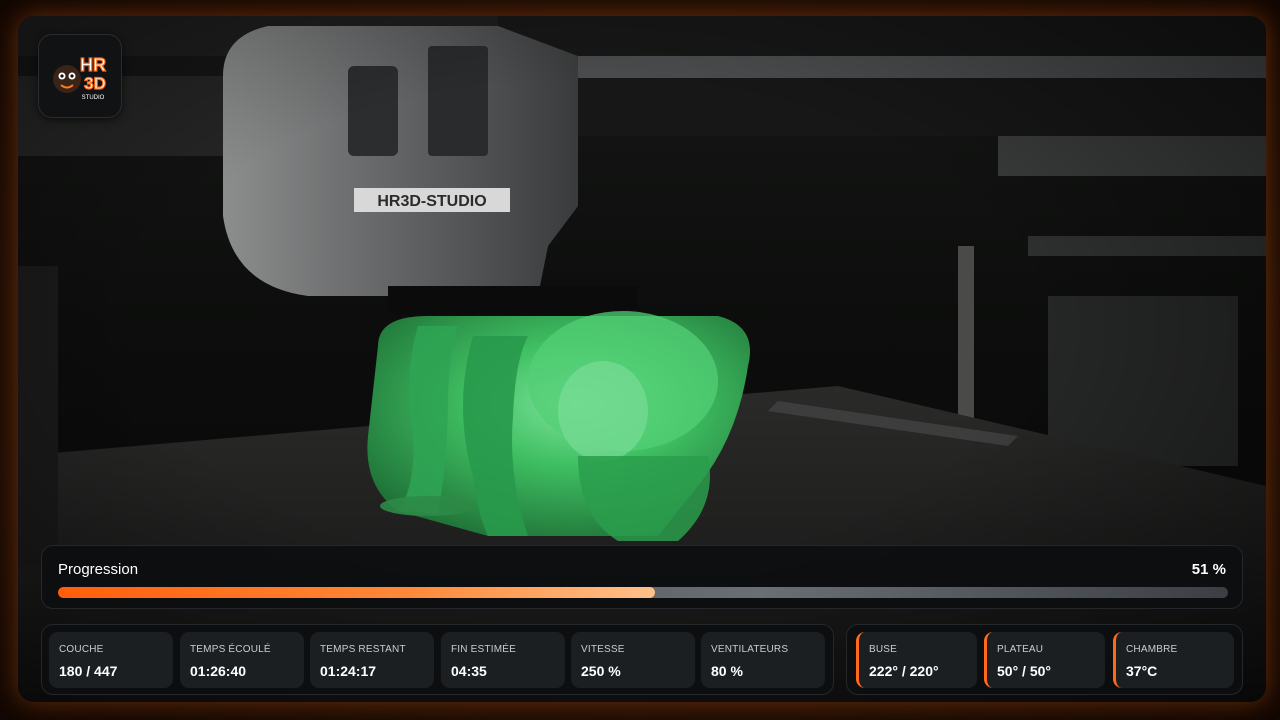 Image resolution: width=1280 pixels, height=720 pixels. I want to click on temp-card-nozzle: BUSE 222° / 220°, so click(916, 660).